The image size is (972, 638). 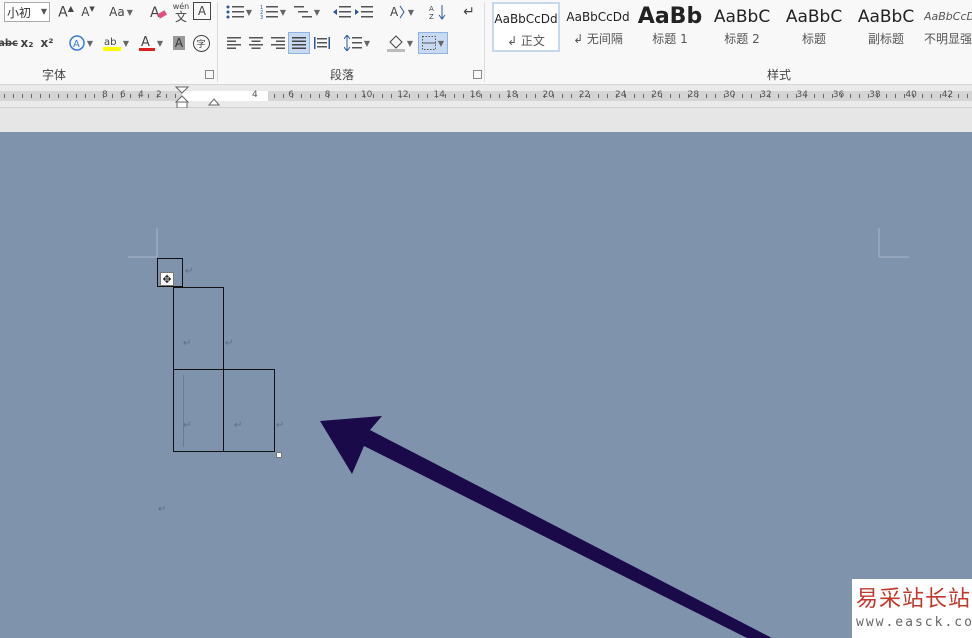 I want to click on grow-font-button: A▲, so click(x=66, y=12).